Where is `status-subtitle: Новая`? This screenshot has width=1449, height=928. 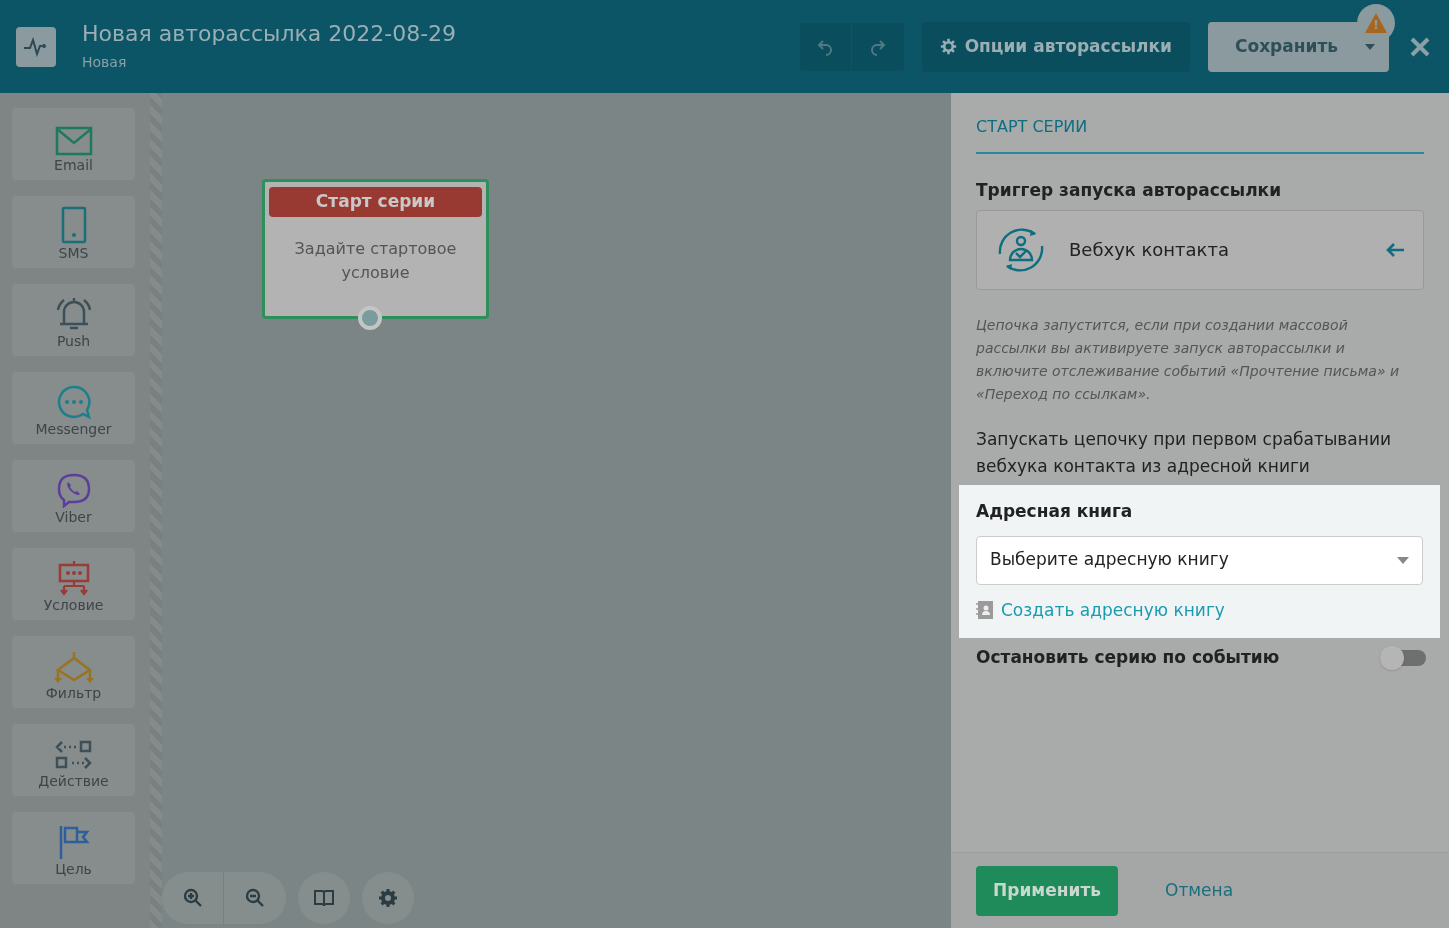 status-subtitle: Новая is located at coordinates (105, 62).